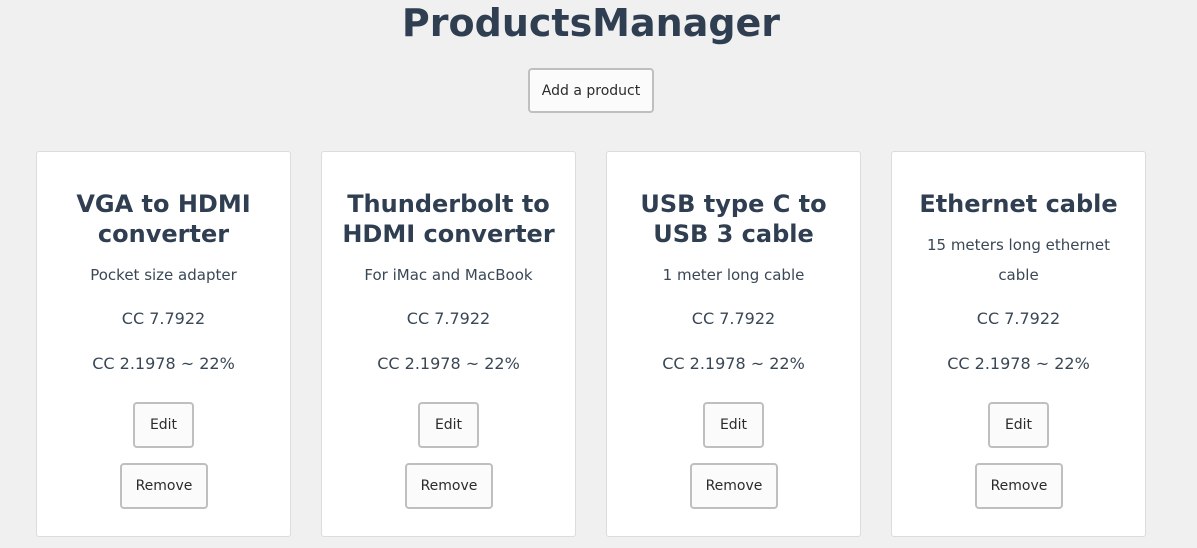 This screenshot has height=548, width=1197. I want to click on product-name: USB type C to USB 3 cable, so click(733, 219).